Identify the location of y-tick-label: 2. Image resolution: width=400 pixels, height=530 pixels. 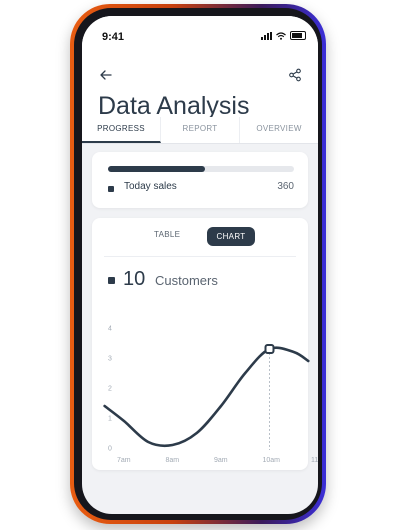
(110, 389).